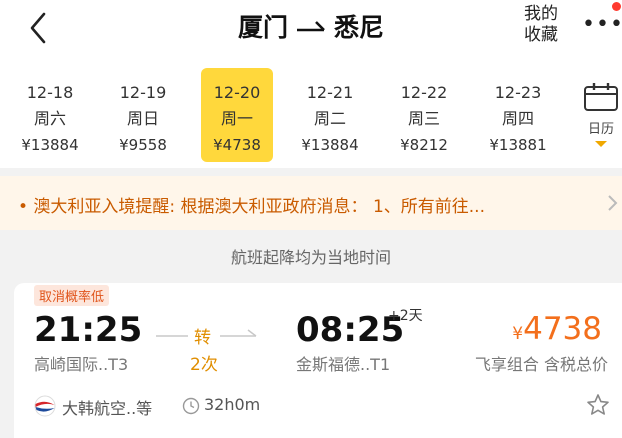 Image resolution: width=622 pixels, height=438 pixels. What do you see at coordinates (518, 145) in the screenshot?
I see `date-price: ¥13881` at bounding box center [518, 145].